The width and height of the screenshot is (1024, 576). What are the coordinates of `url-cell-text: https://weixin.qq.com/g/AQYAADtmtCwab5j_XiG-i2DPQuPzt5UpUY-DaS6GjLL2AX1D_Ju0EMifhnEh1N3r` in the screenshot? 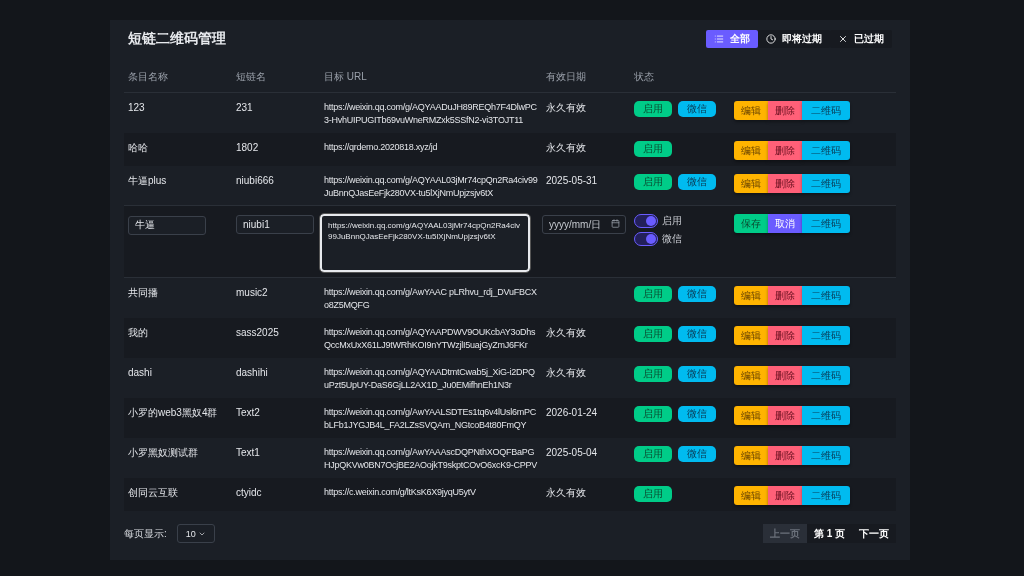 It's located at (429, 379).